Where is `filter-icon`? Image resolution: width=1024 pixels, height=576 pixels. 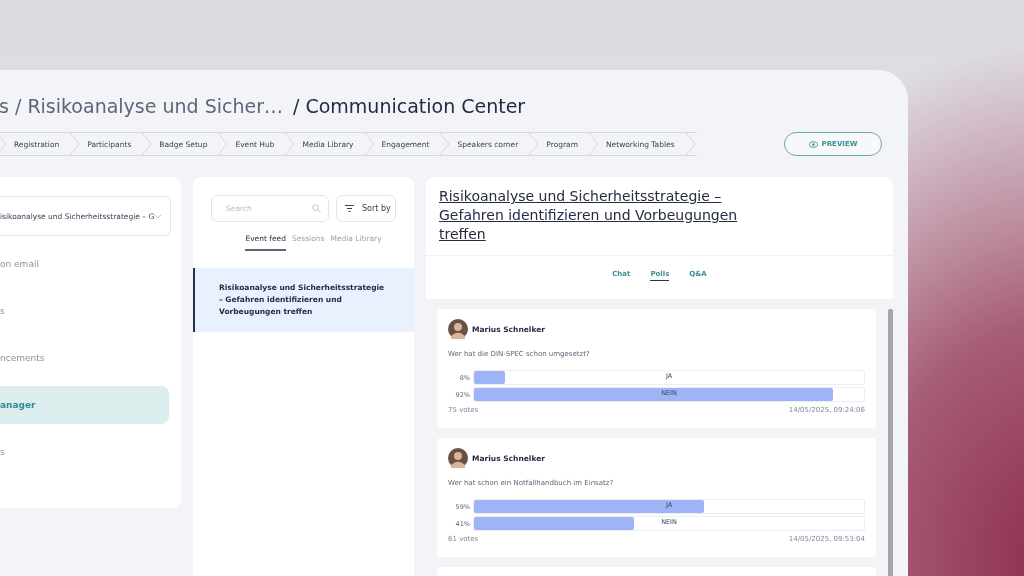 filter-icon is located at coordinates (349, 208).